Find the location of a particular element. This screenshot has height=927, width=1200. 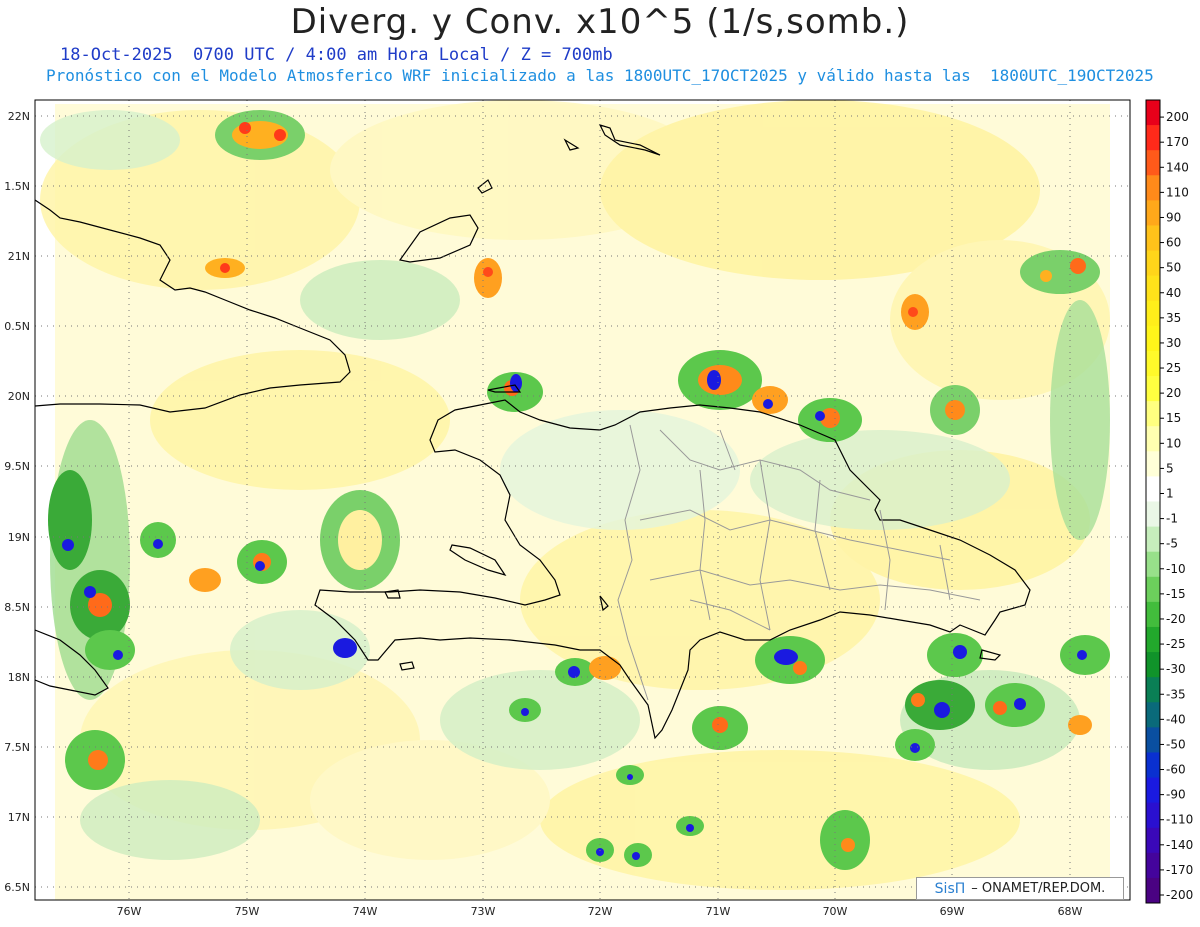

colorbar-label: 110 is located at coordinates (1177, 192).